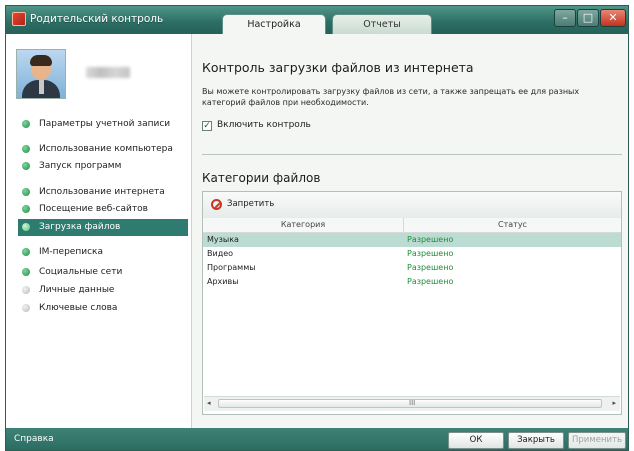  I want to click on avatar-hair, so click(41, 60).